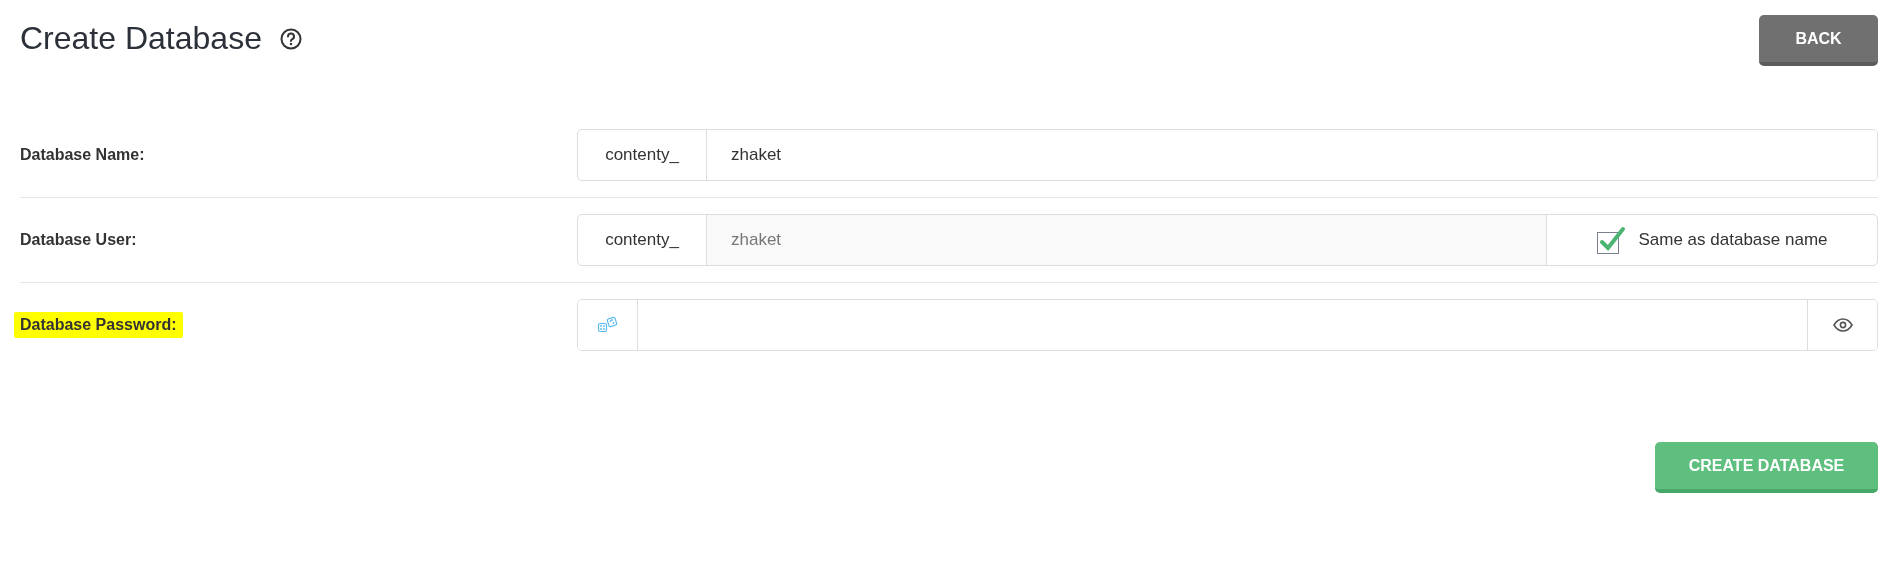 This screenshot has height=567, width=1888. What do you see at coordinates (290, 38) in the screenshot?
I see `help-icon` at bounding box center [290, 38].